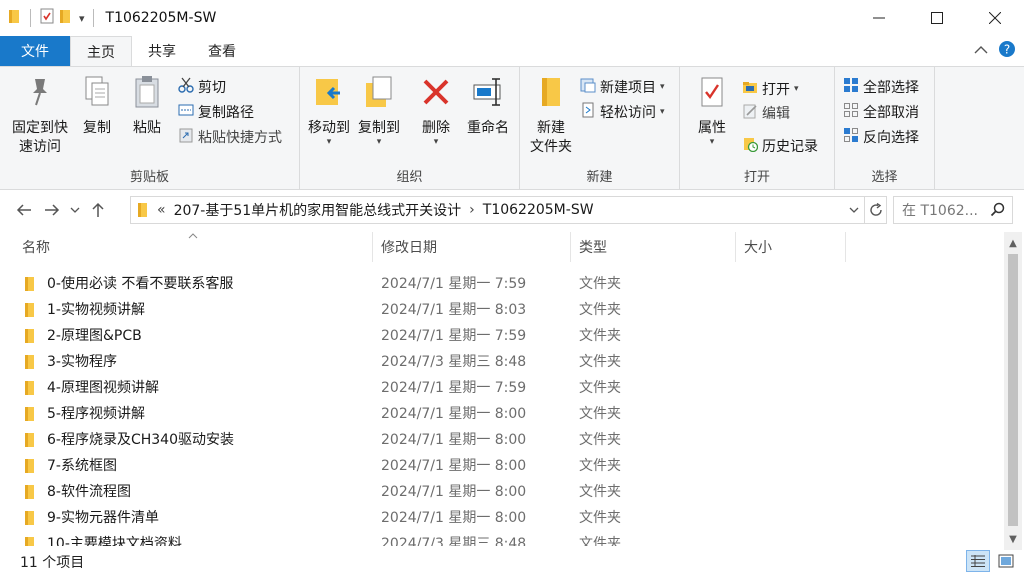 The width and height of the screenshot is (1024, 576). Describe the element at coordinates (879, 18) in the screenshot. I see `minimize-button` at that location.